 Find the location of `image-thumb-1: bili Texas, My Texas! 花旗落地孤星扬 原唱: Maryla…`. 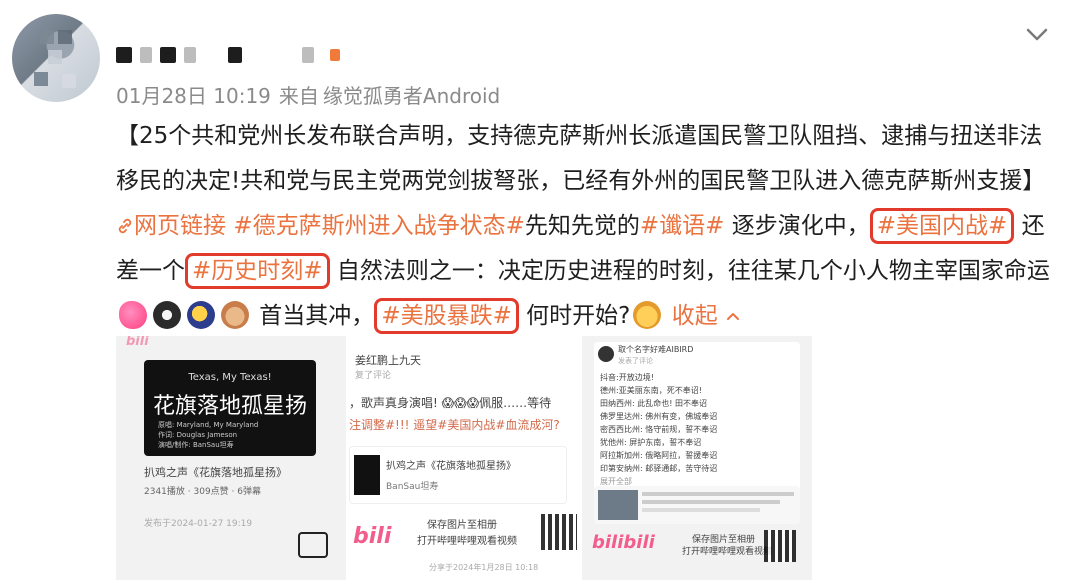

image-thumb-1: bili Texas, My Texas! 花旗落地孤星扬 原唱: Maryla… is located at coordinates (231, 458).